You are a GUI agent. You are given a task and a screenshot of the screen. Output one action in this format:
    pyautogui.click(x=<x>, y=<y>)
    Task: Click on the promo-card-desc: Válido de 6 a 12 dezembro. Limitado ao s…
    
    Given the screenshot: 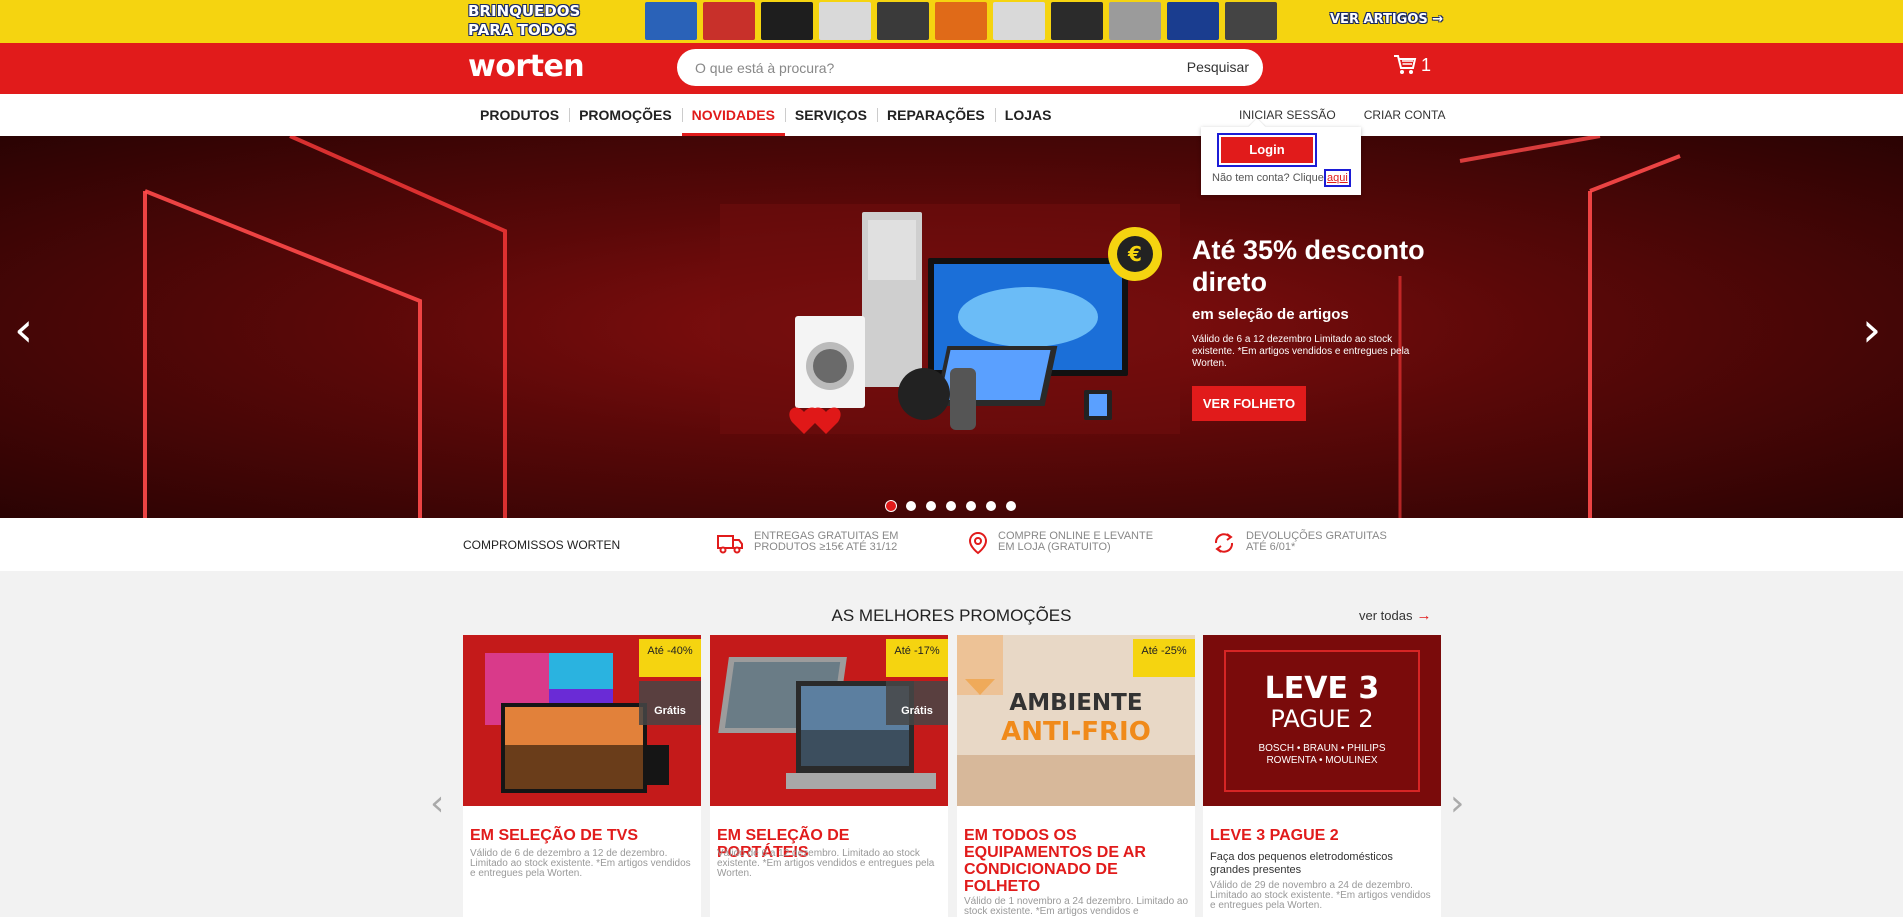 What is the action you would take?
    pyautogui.click(x=826, y=863)
    